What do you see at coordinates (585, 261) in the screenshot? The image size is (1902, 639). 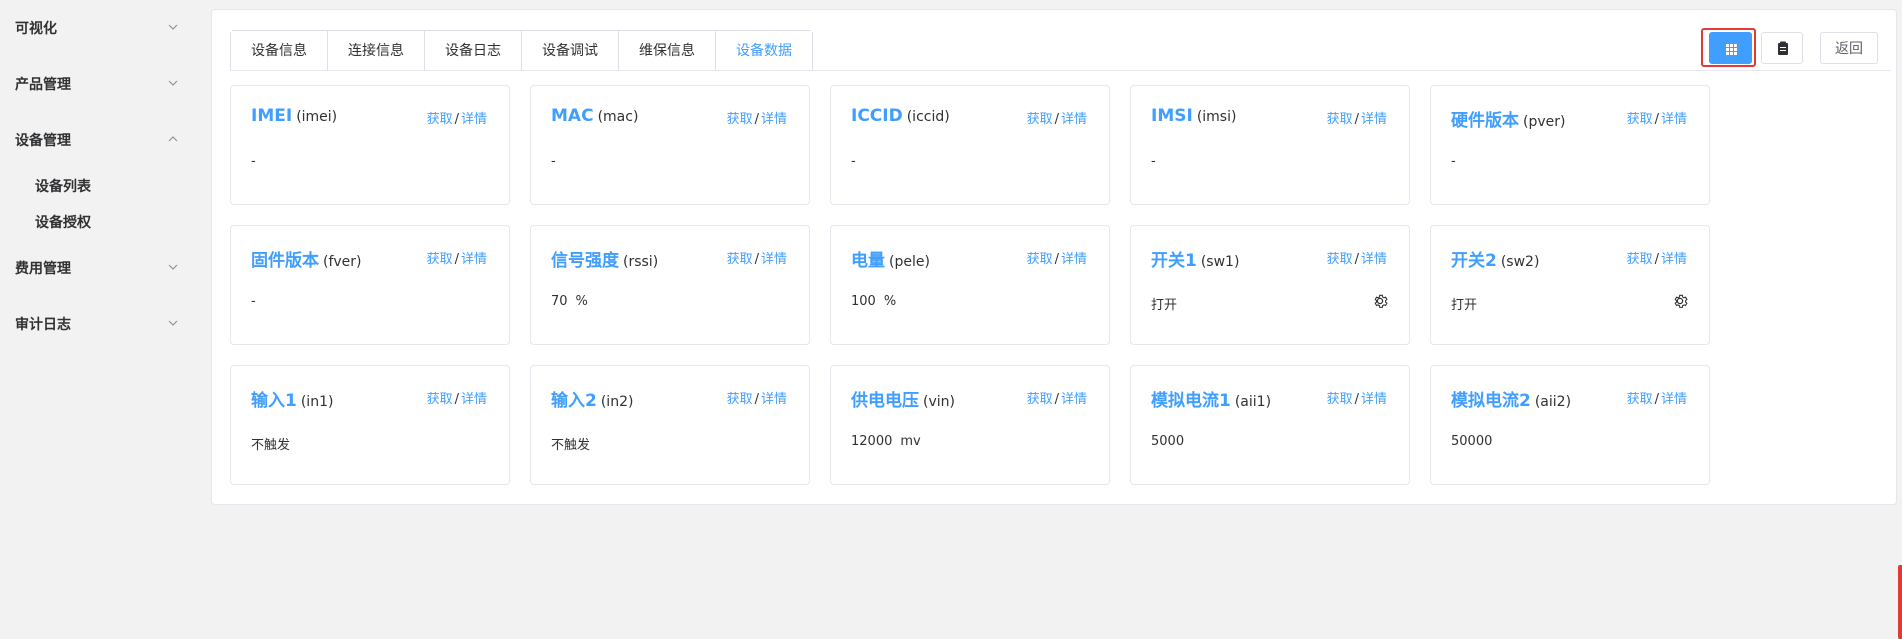 I see `card-name: 信号强度` at bounding box center [585, 261].